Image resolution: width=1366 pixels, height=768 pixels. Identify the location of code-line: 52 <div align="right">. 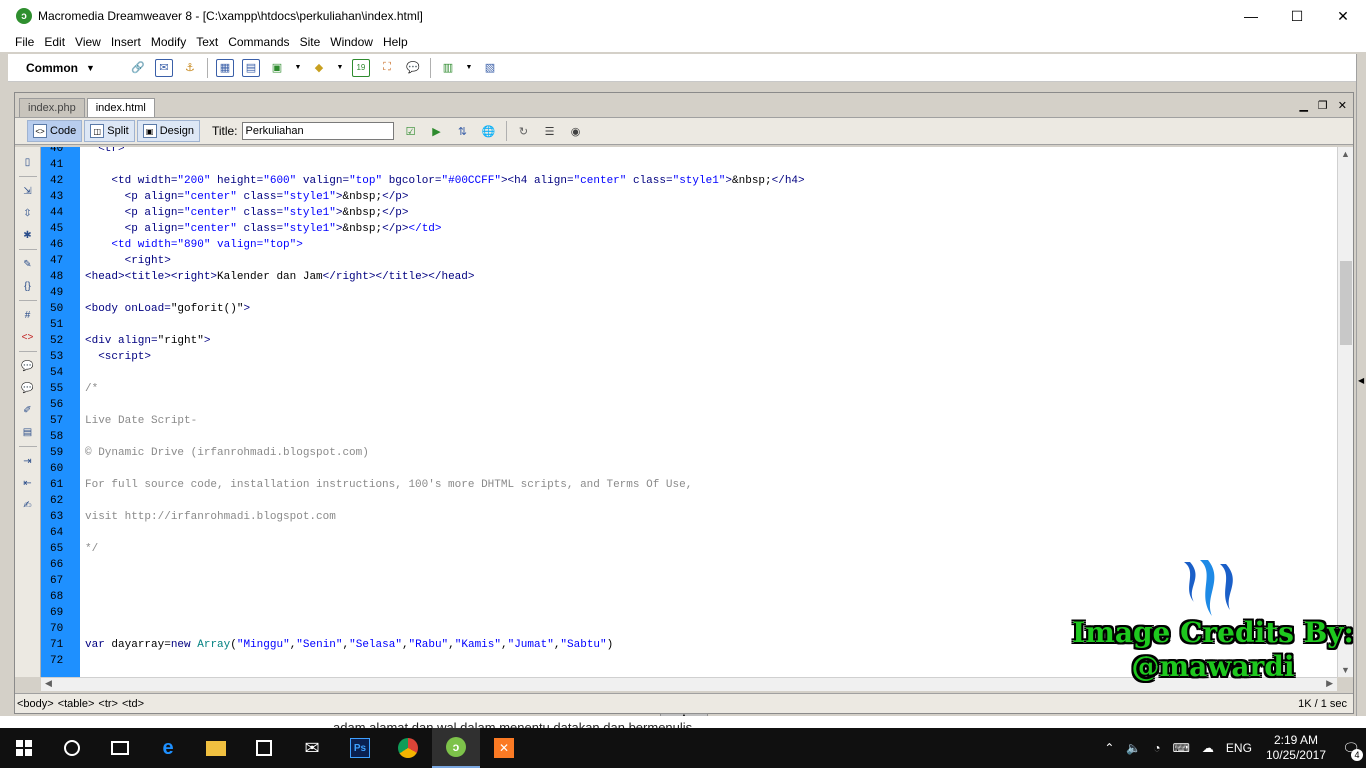
(689, 341).